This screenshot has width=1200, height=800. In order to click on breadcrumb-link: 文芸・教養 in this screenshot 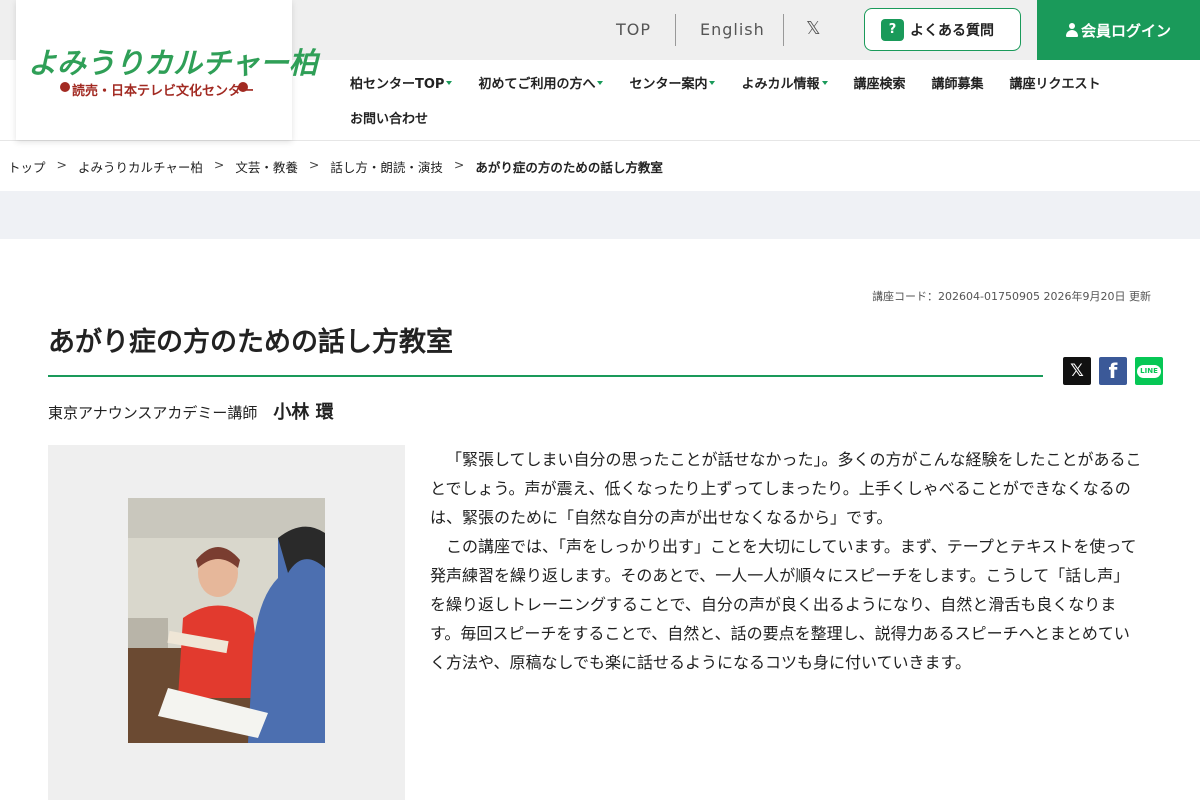, I will do `click(266, 166)`.